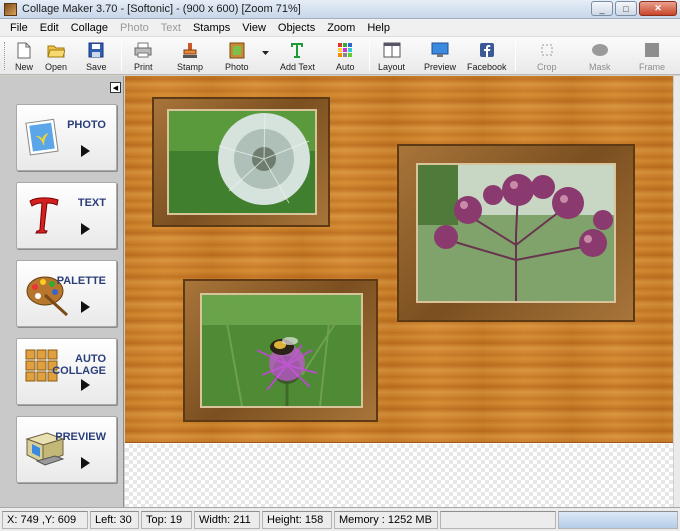 This screenshot has height=531, width=680. I want to click on menu-help: Help, so click(378, 28).